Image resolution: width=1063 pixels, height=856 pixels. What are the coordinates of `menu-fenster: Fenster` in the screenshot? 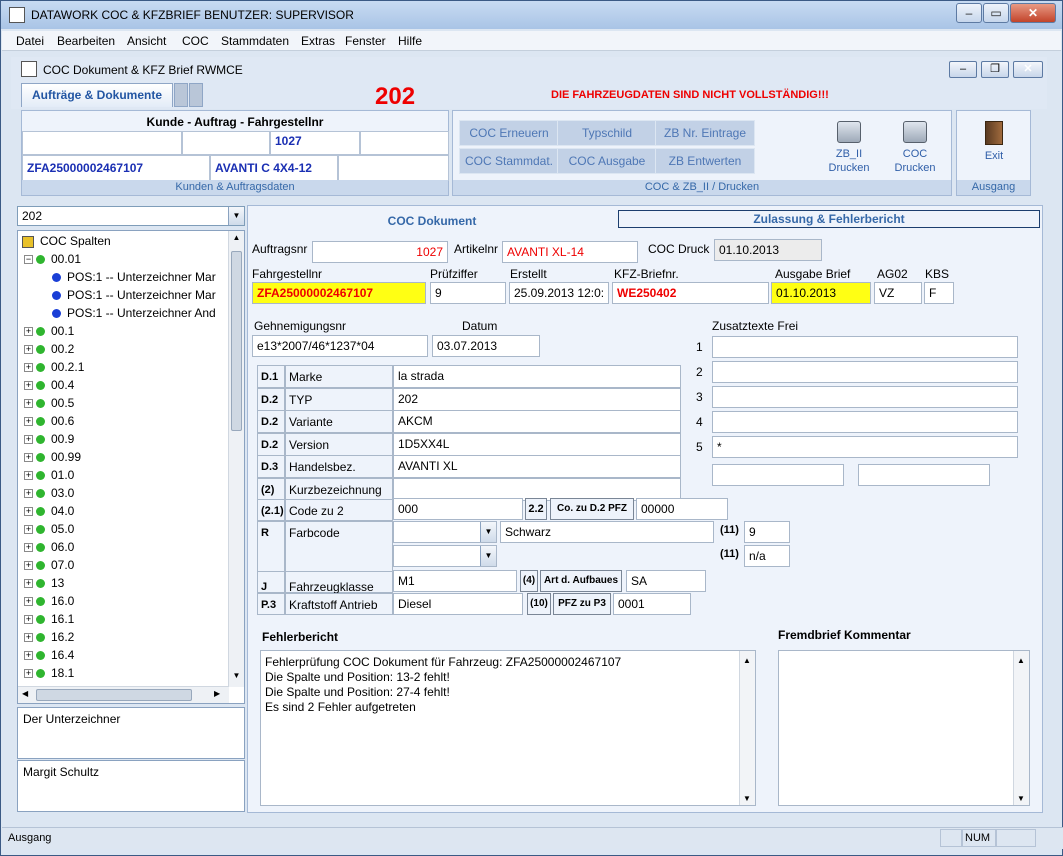 It's located at (365, 41).